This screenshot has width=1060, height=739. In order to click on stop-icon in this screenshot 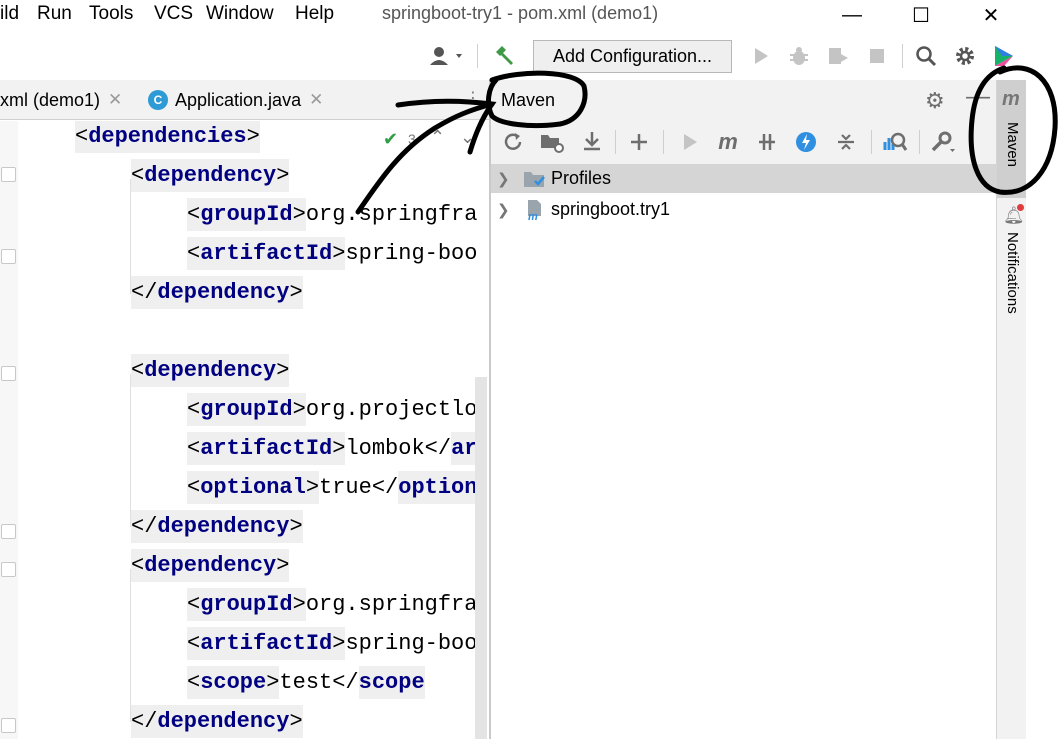, I will do `click(877, 56)`.